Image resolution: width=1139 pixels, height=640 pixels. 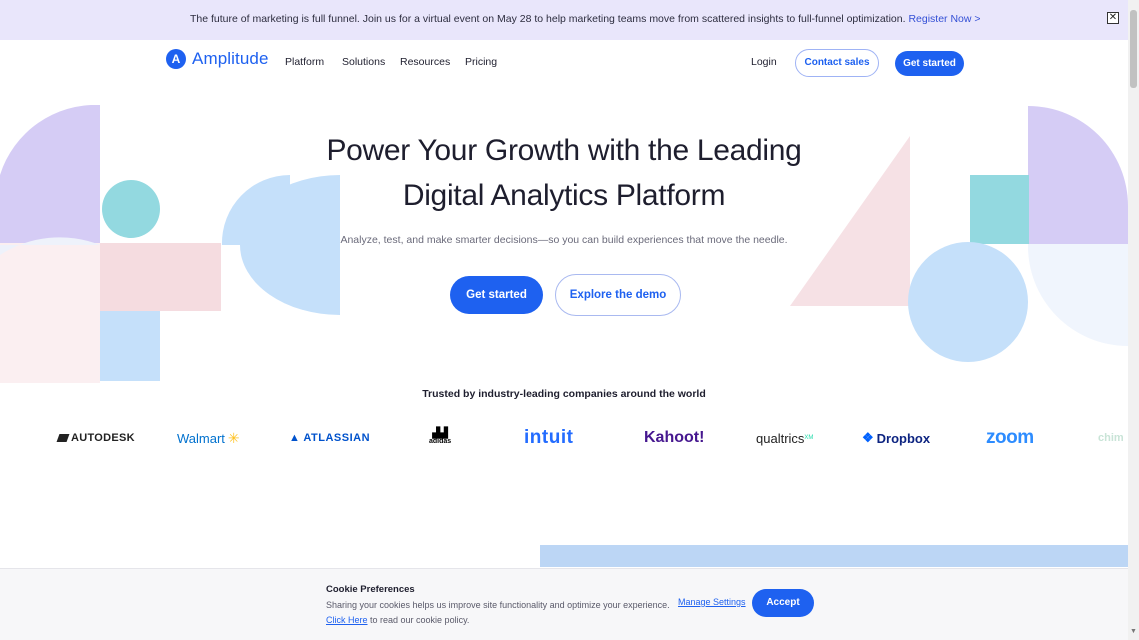 I want to click on accept-cookies-button: Accept, so click(x=783, y=603).